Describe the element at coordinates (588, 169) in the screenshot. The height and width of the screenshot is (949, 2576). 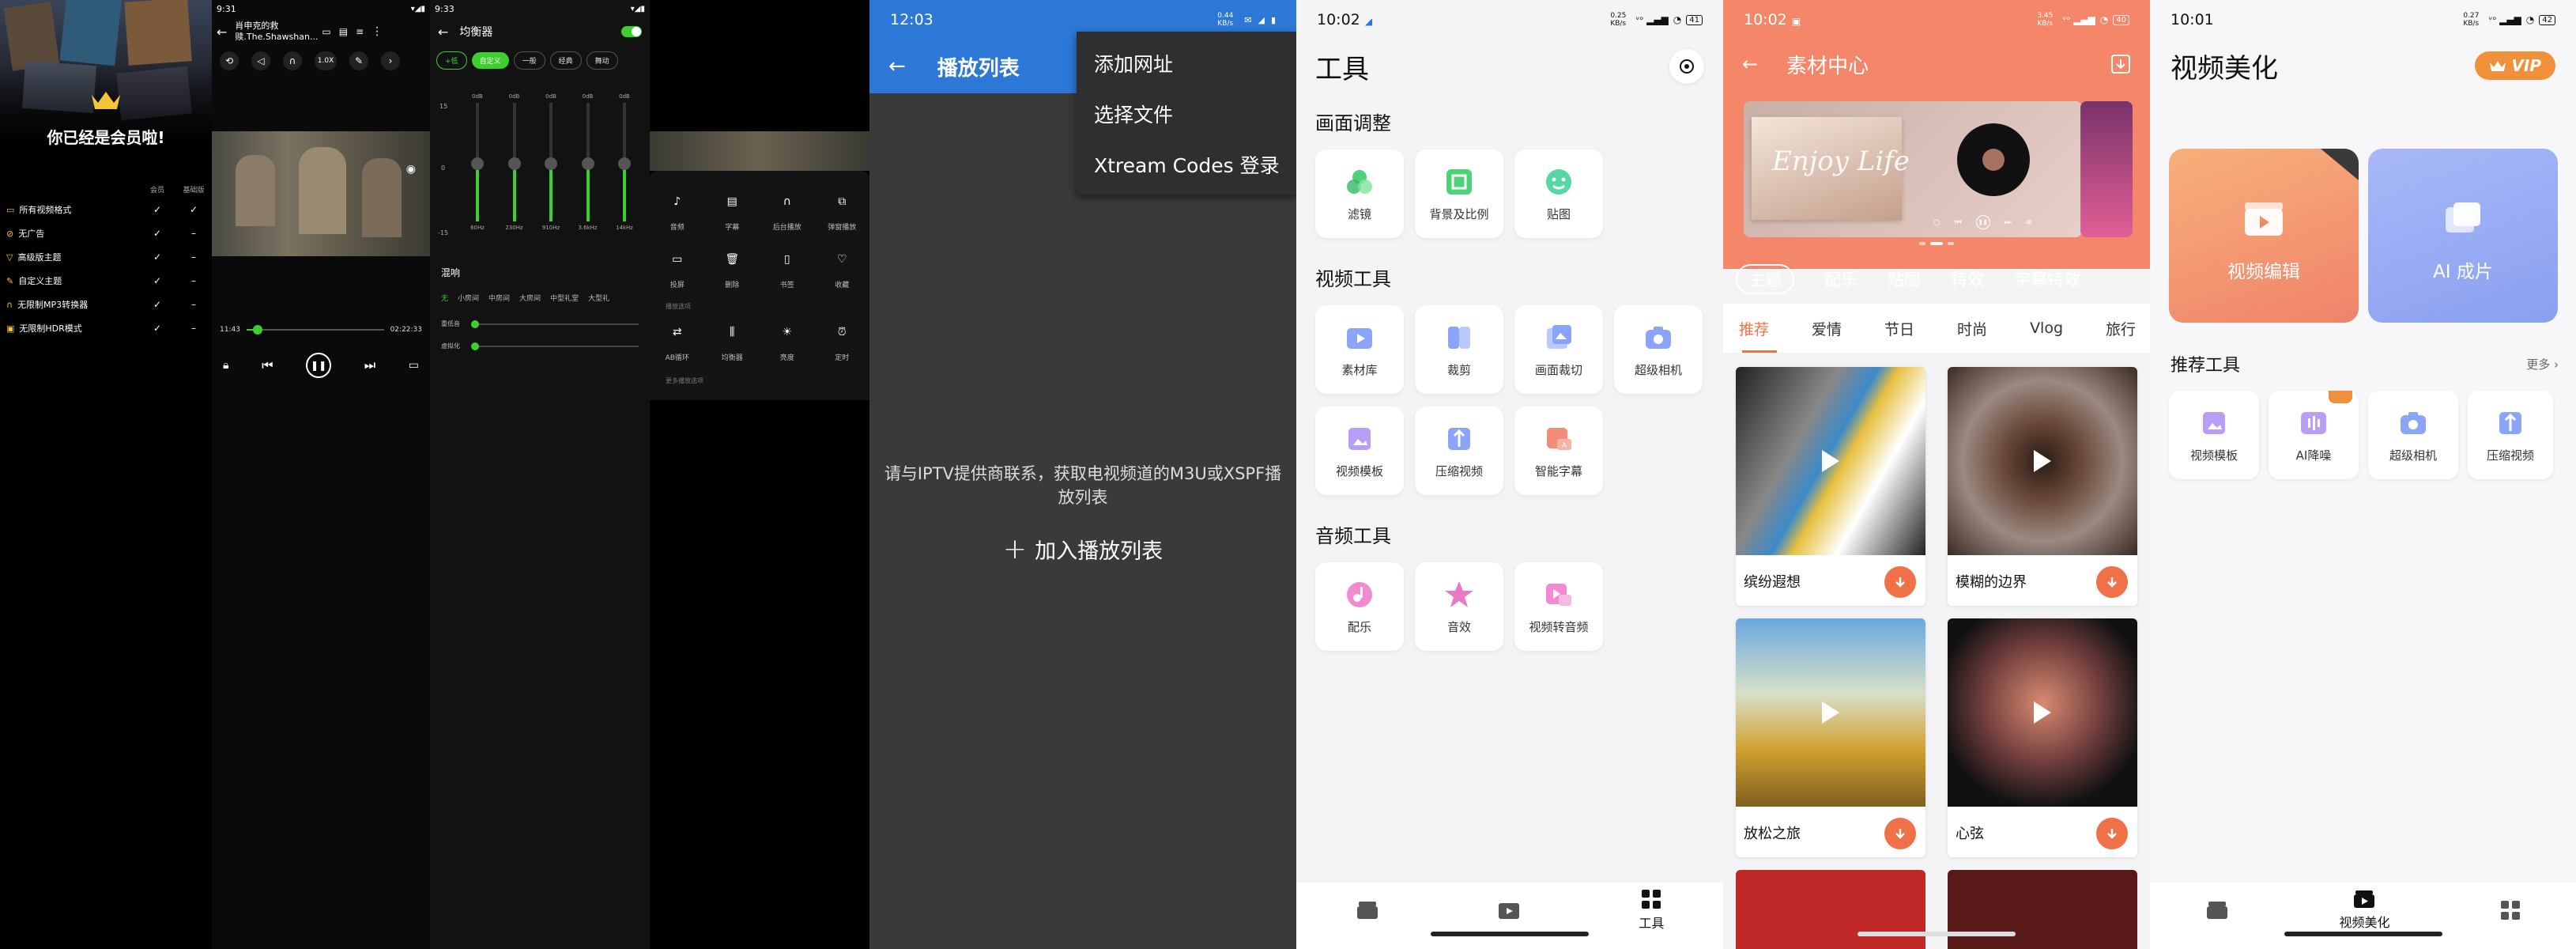
I see `eq-band: 0dB 3.6kHz` at that location.